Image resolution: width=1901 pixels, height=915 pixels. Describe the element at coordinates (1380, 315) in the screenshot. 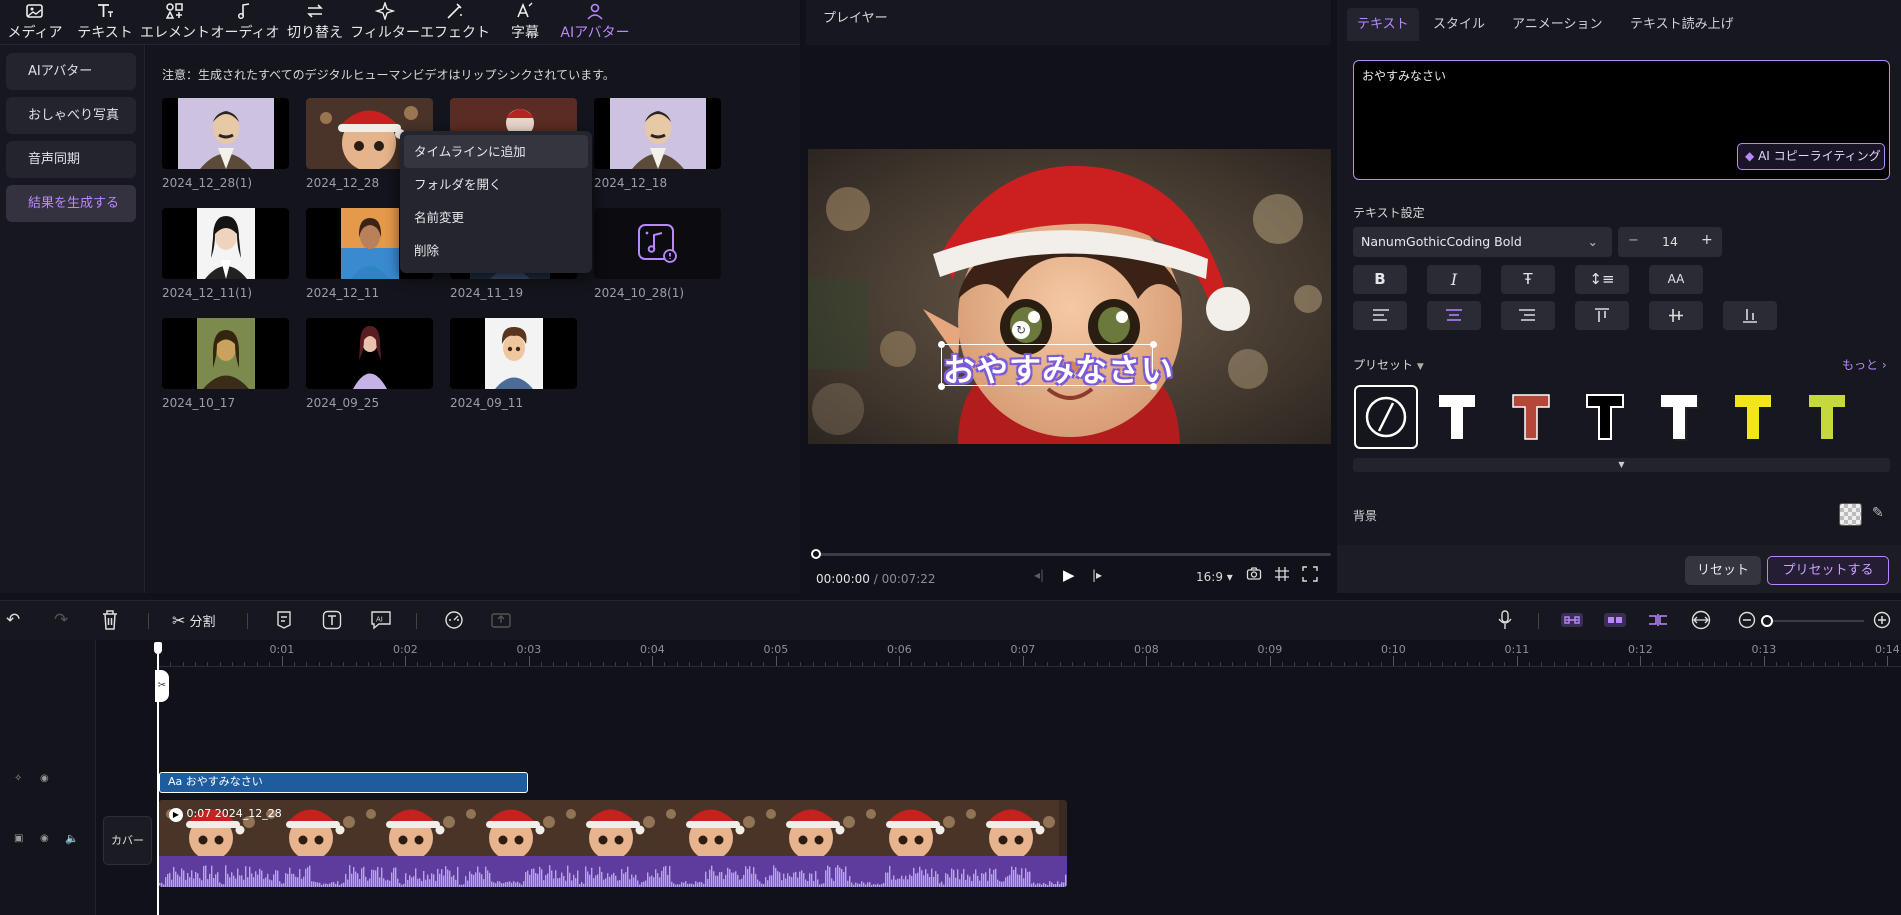

I see `align-left-button` at that location.